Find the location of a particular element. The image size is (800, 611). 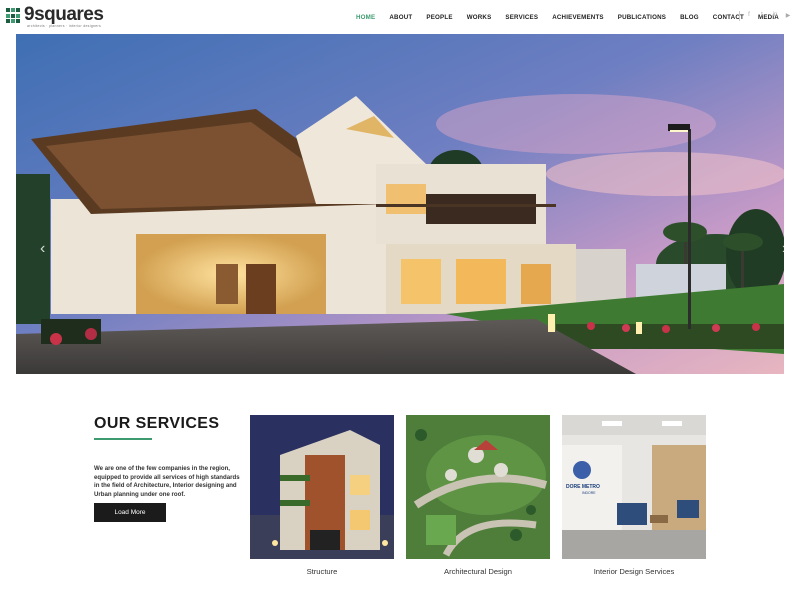

nav-about: ABOUT is located at coordinates (400, 17).